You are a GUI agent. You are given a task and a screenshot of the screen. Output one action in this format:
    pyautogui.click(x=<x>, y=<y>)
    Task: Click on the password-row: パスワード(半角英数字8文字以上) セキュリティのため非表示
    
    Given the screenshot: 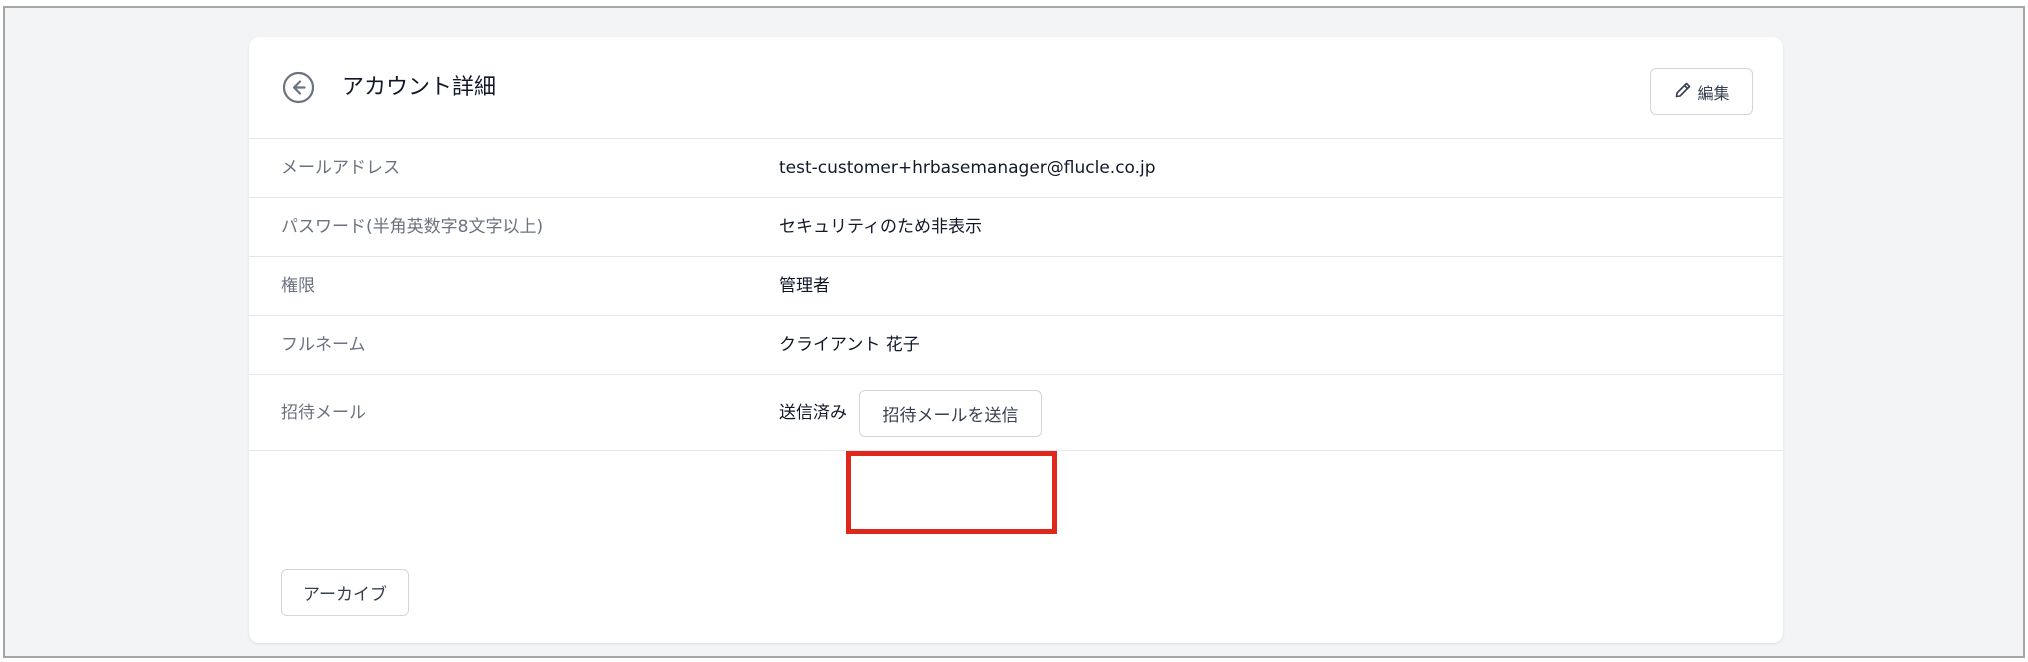 What is the action you would take?
    pyautogui.click(x=1016, y=227)
    